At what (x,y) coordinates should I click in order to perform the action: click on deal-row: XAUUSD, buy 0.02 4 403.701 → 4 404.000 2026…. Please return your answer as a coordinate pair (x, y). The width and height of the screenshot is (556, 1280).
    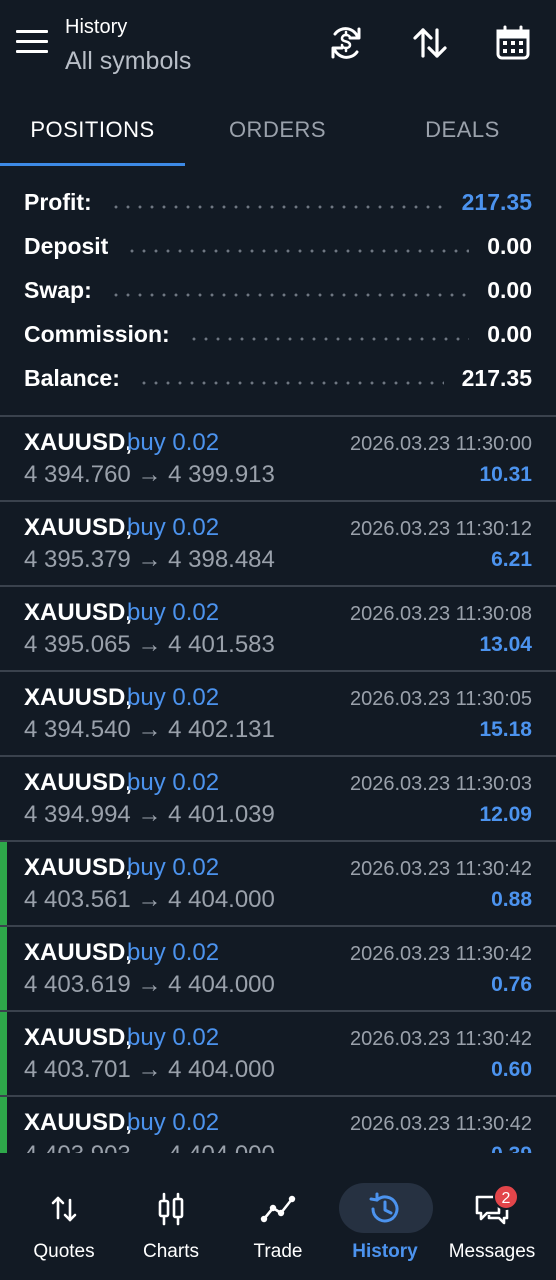
    Looking at the image, I should click on (278, 1054).